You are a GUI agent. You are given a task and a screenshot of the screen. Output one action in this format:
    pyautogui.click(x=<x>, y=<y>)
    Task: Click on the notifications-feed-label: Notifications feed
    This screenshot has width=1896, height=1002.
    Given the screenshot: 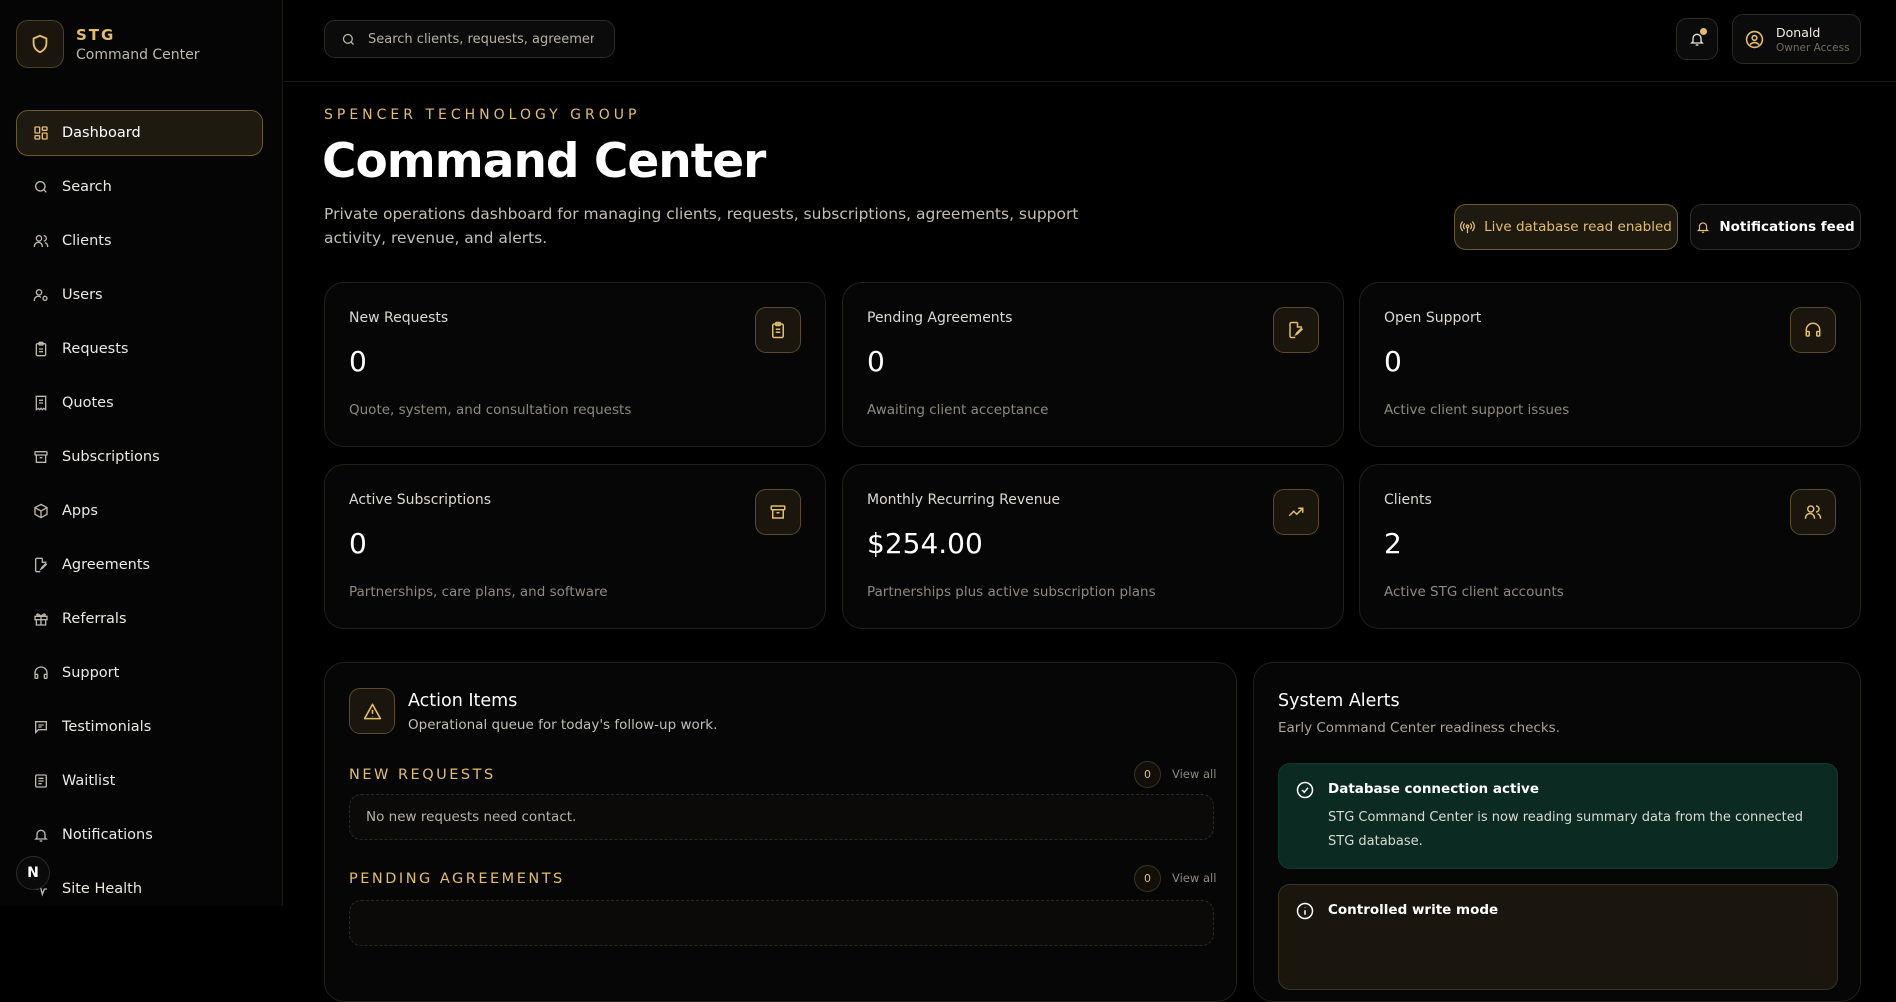 What is the action you would take?
    pyautogui.click(x=1787, y=227)
    